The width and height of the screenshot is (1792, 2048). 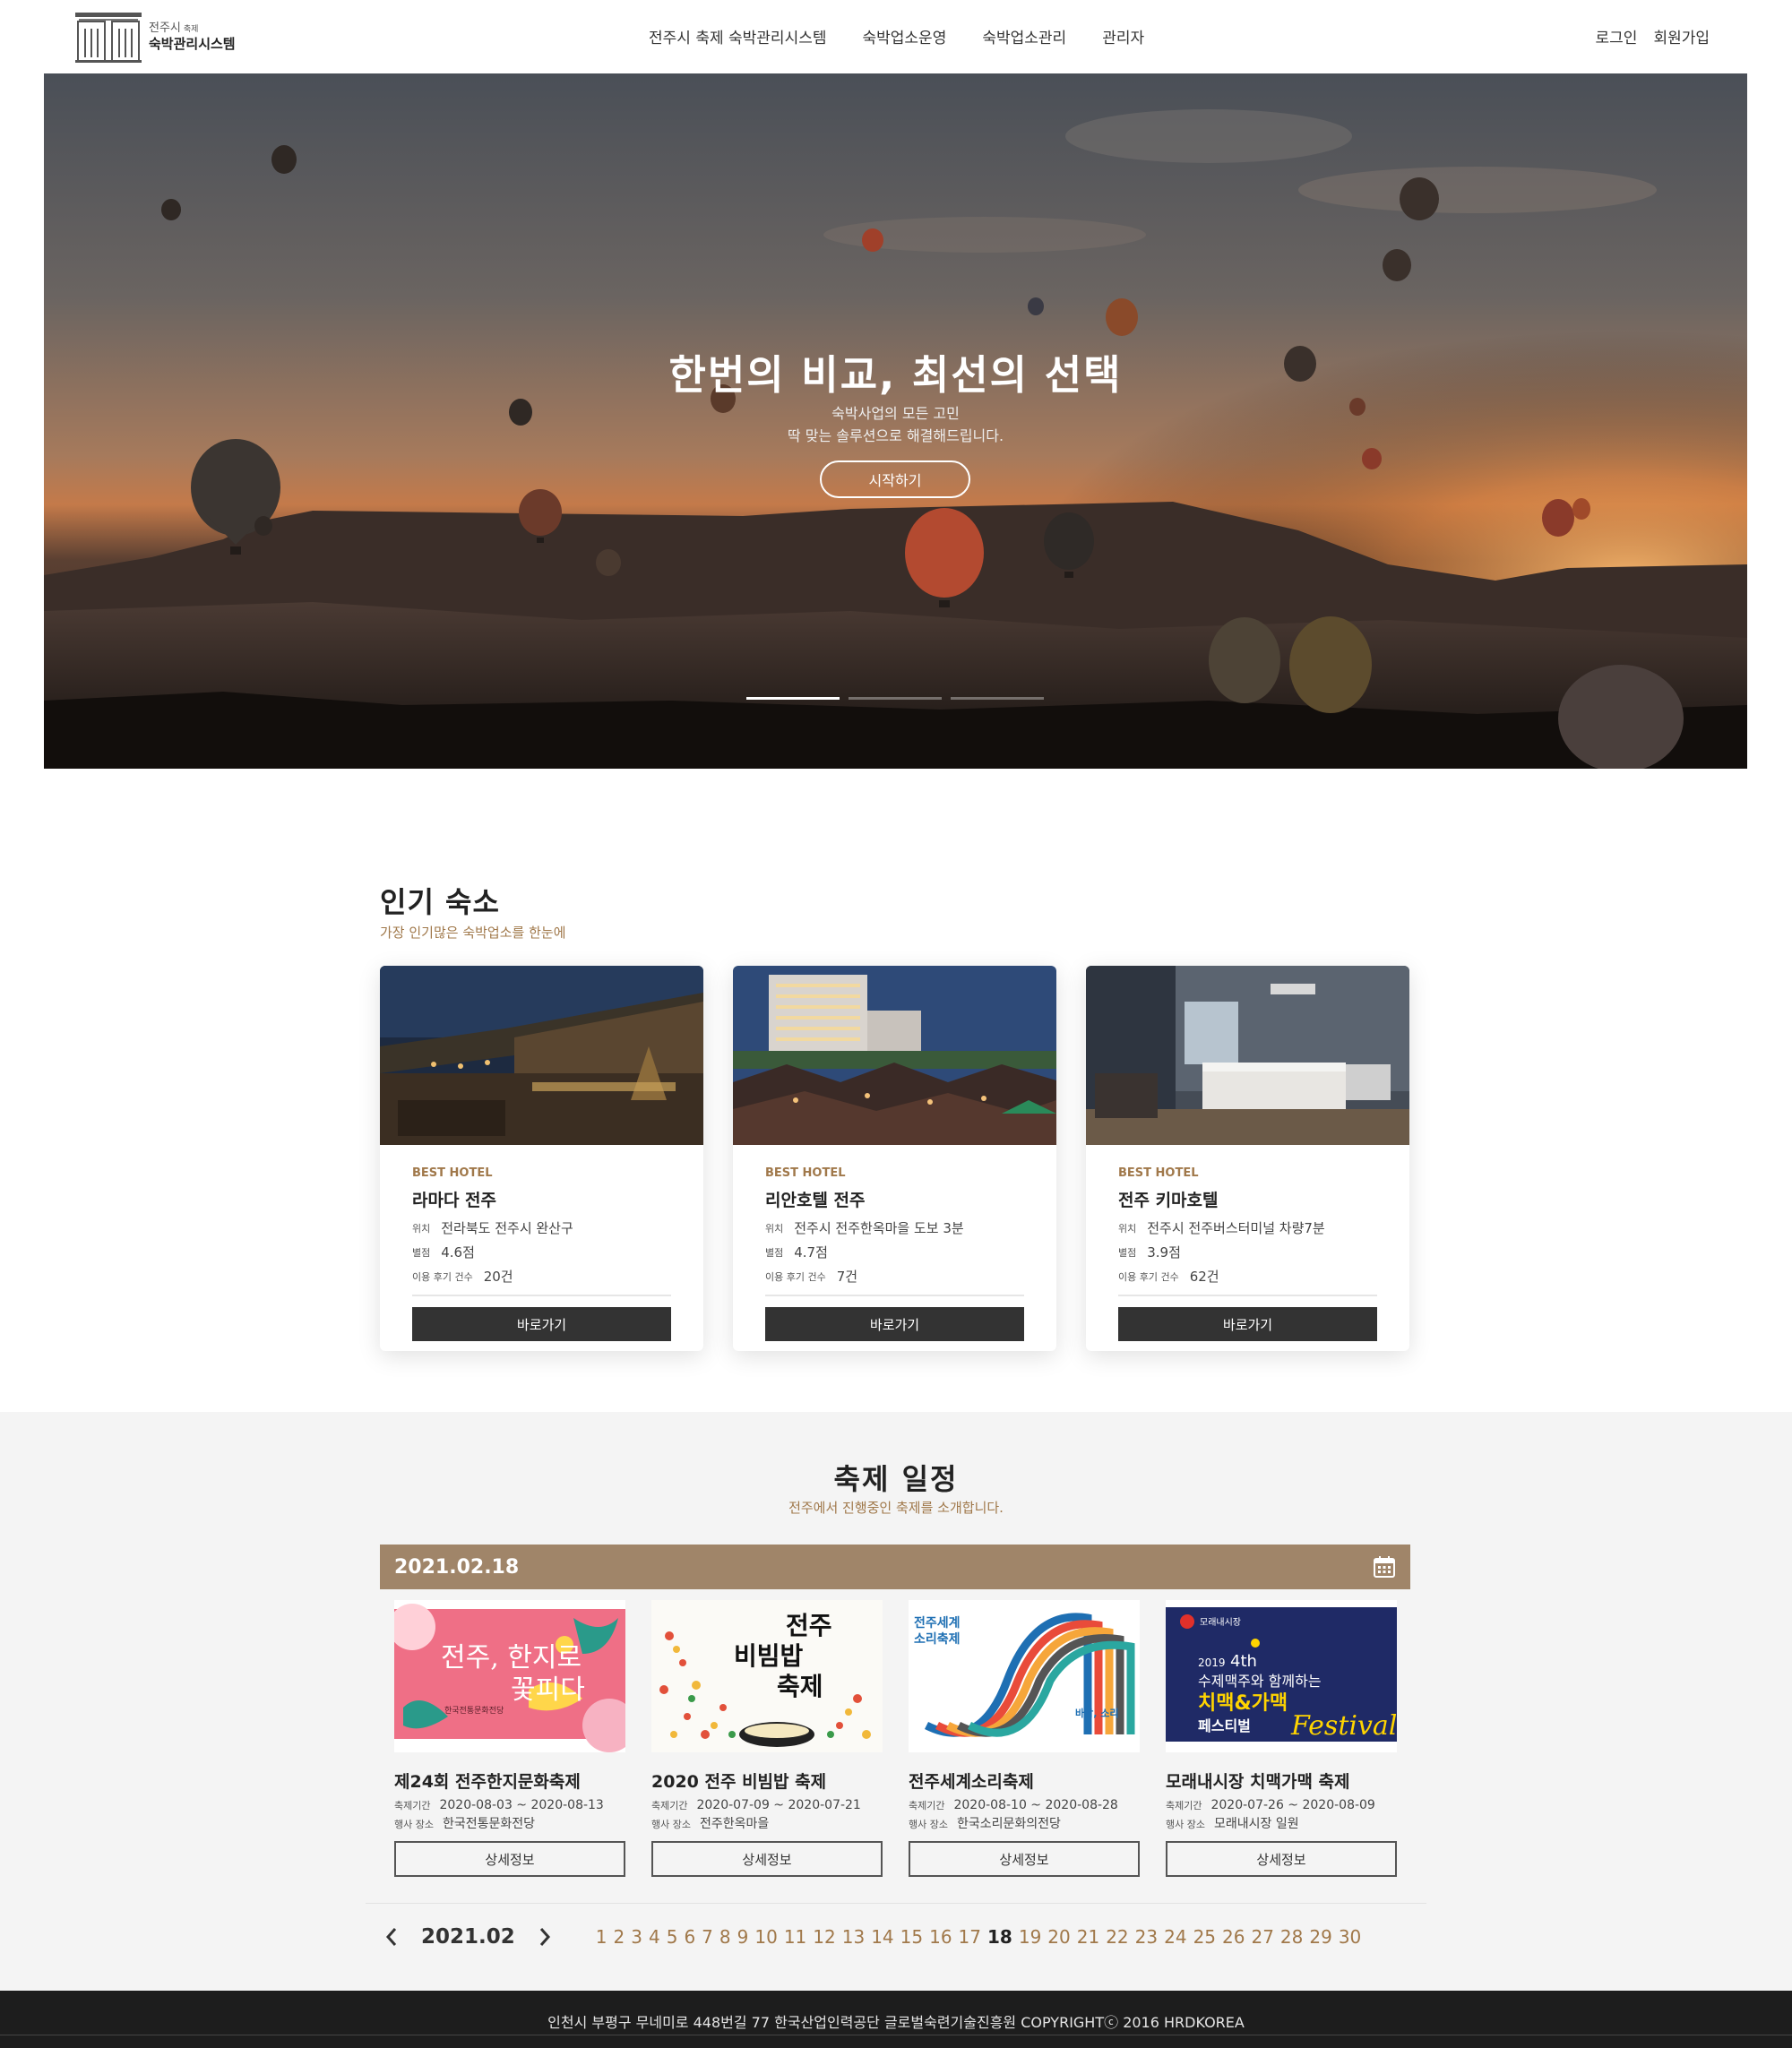 What do you see at coordinates (1123, 36) in the screenshot?
I see `nav-item-admin: 관리자` at bounding box center [1123, 36].